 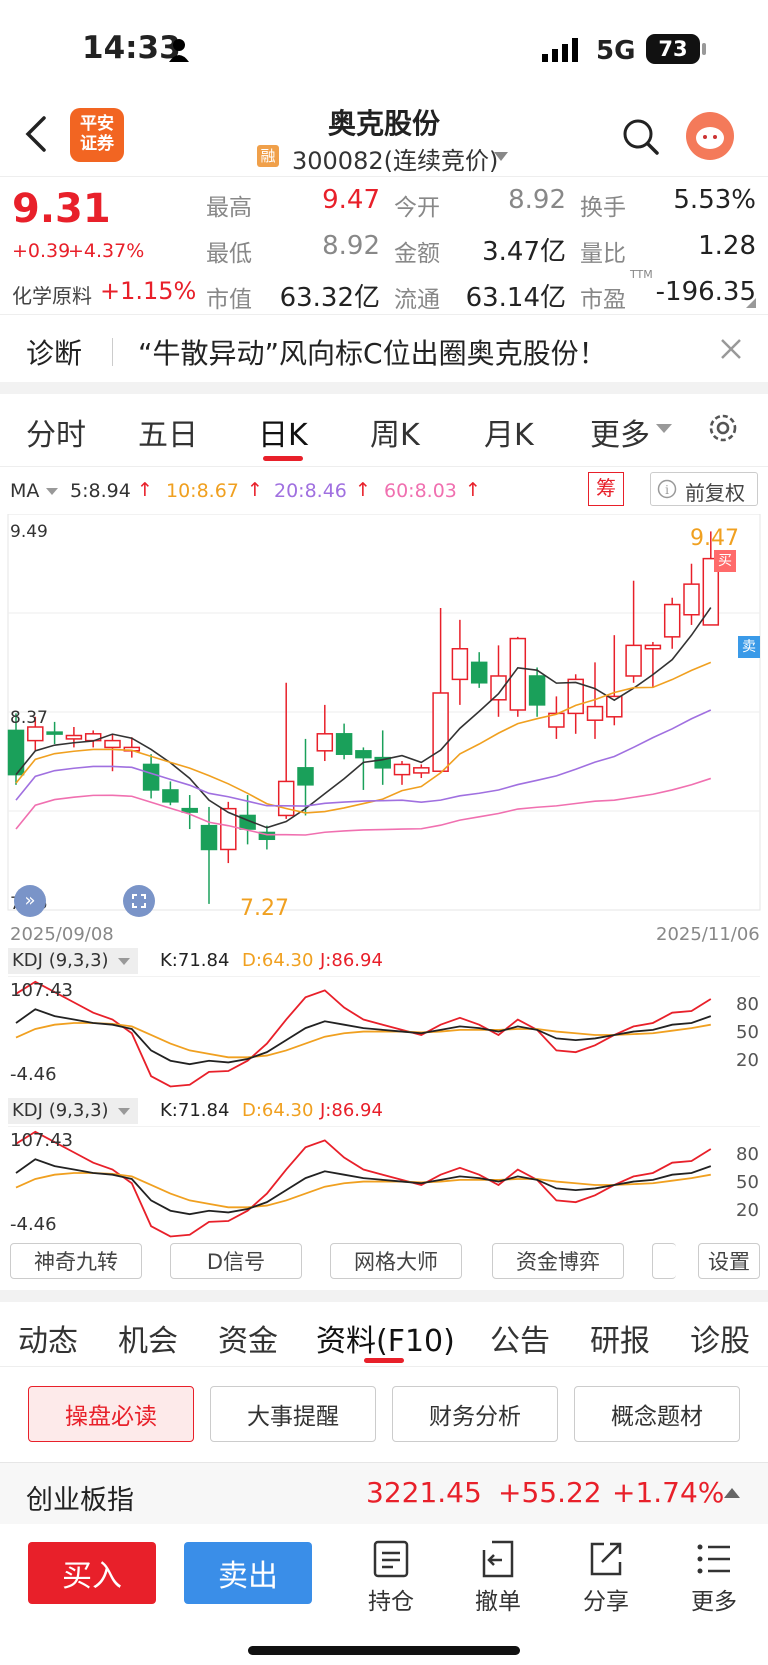 I want to click on chevron-up-icon, so click(x=732, y=1493).